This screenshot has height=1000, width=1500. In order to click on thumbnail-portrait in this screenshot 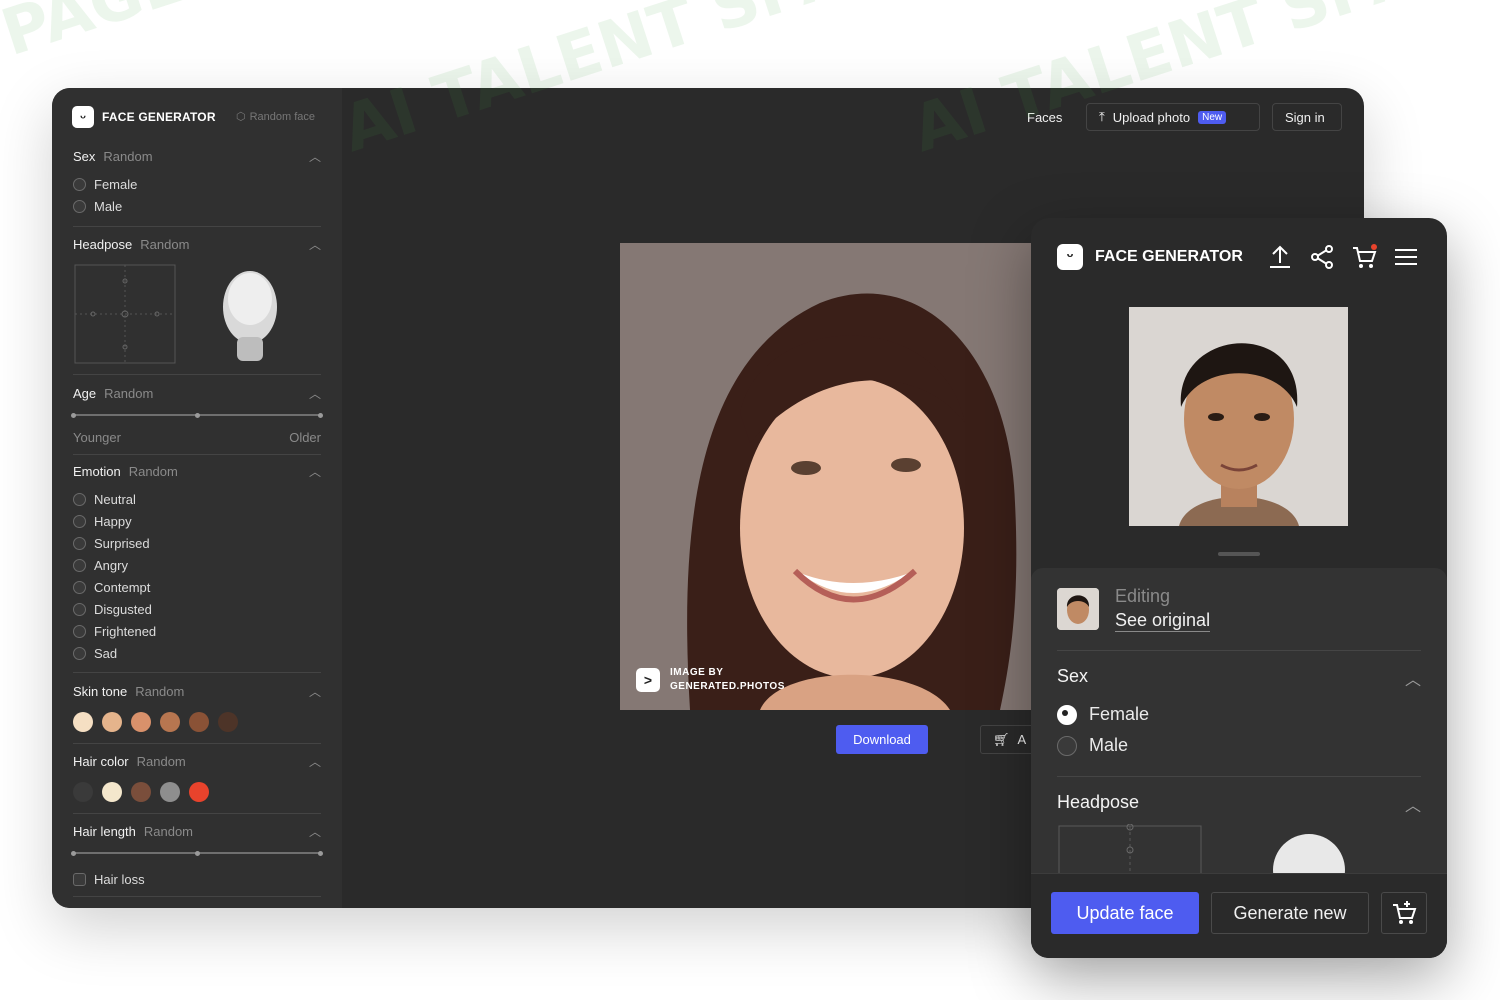, I will do `click(1078, 609)`.